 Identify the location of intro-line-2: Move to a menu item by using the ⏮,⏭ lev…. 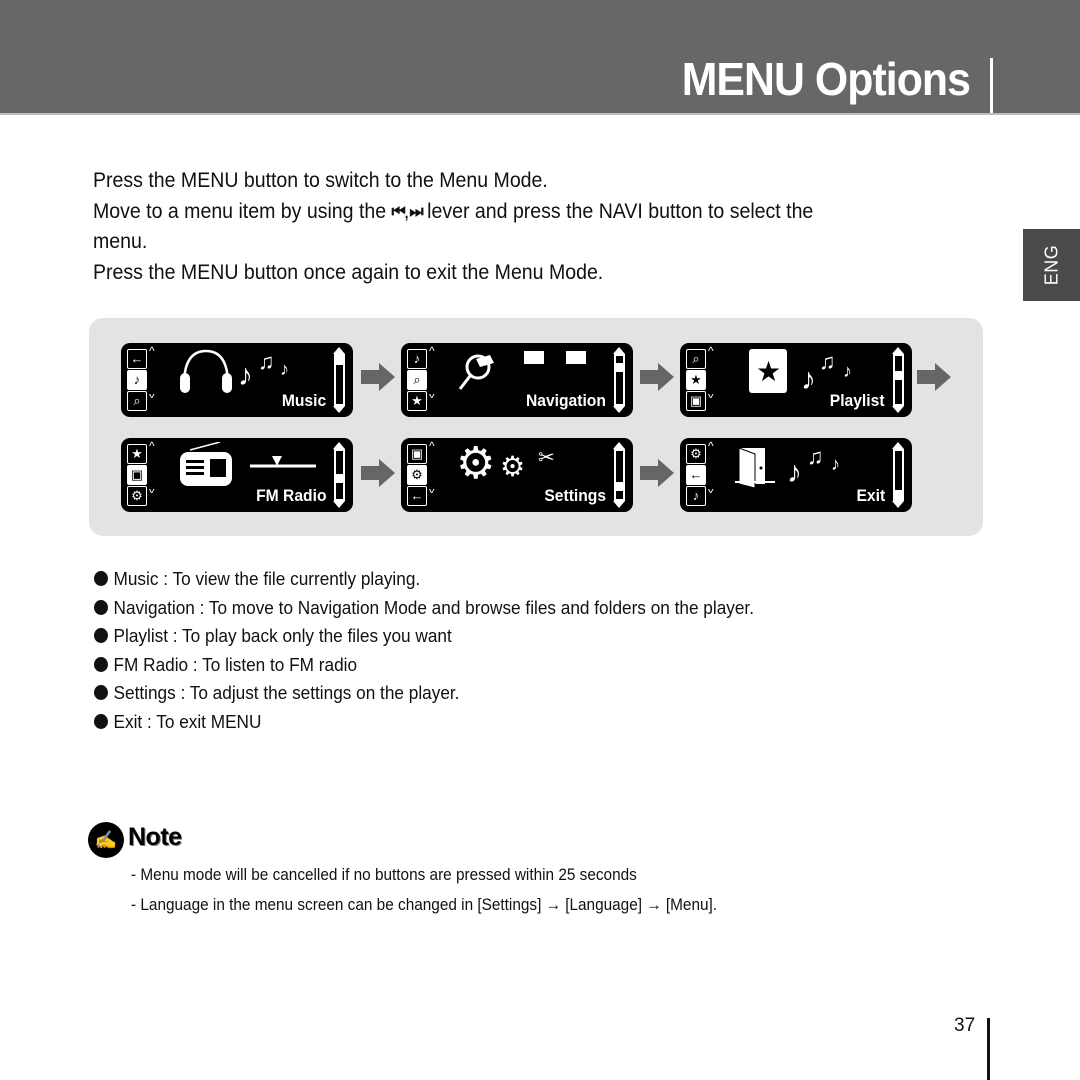
(474, 227).